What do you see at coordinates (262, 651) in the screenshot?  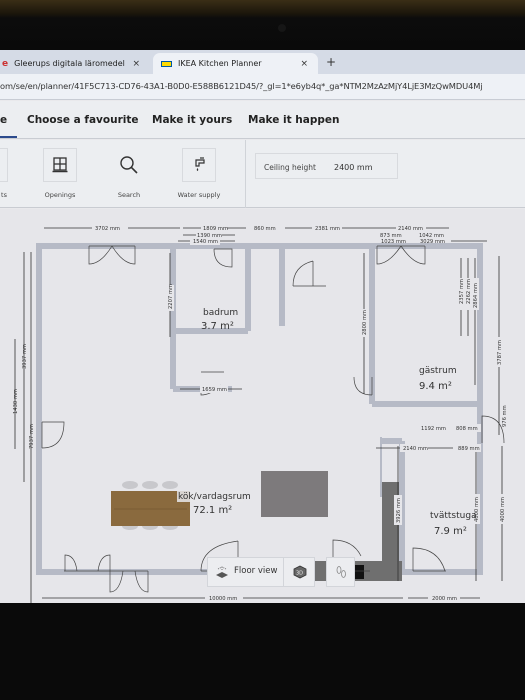 I see `monitor-bezel-bottom` at bounding box center [262, 651].